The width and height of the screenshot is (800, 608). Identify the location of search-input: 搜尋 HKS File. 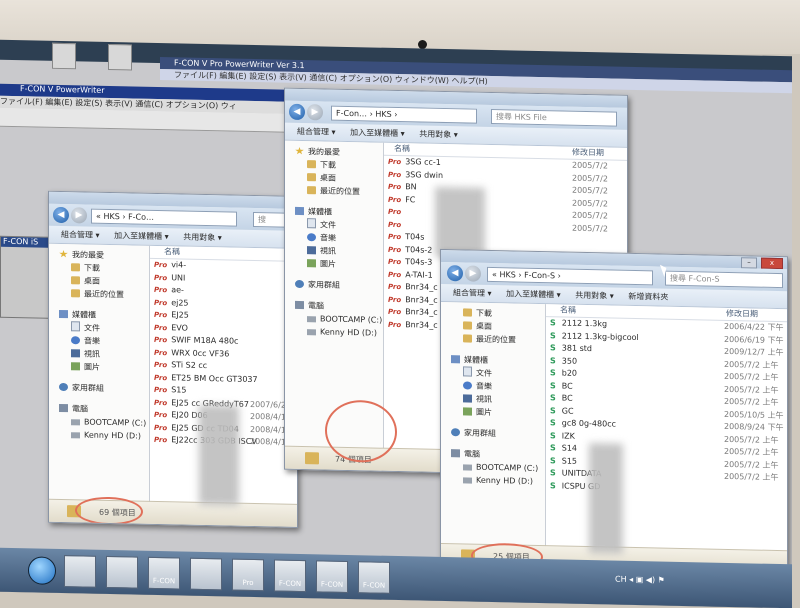
(554, 117).